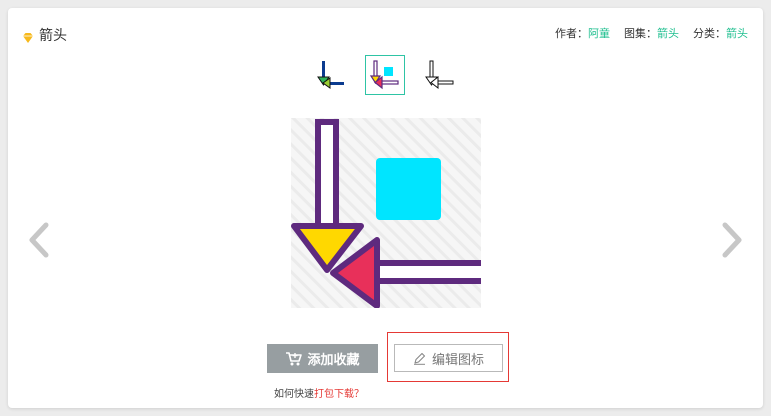  Describe the element at coordinates (582, 33) in the screenshot. I see `author-meta: 作者：阿童` at that location.